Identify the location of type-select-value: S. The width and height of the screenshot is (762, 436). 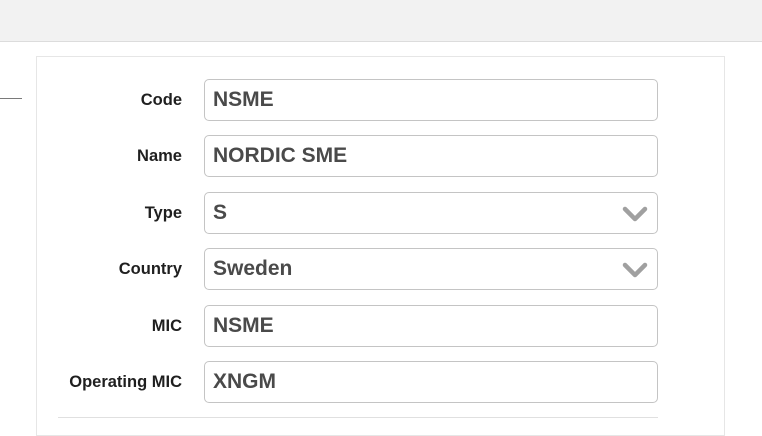
(220, 212).